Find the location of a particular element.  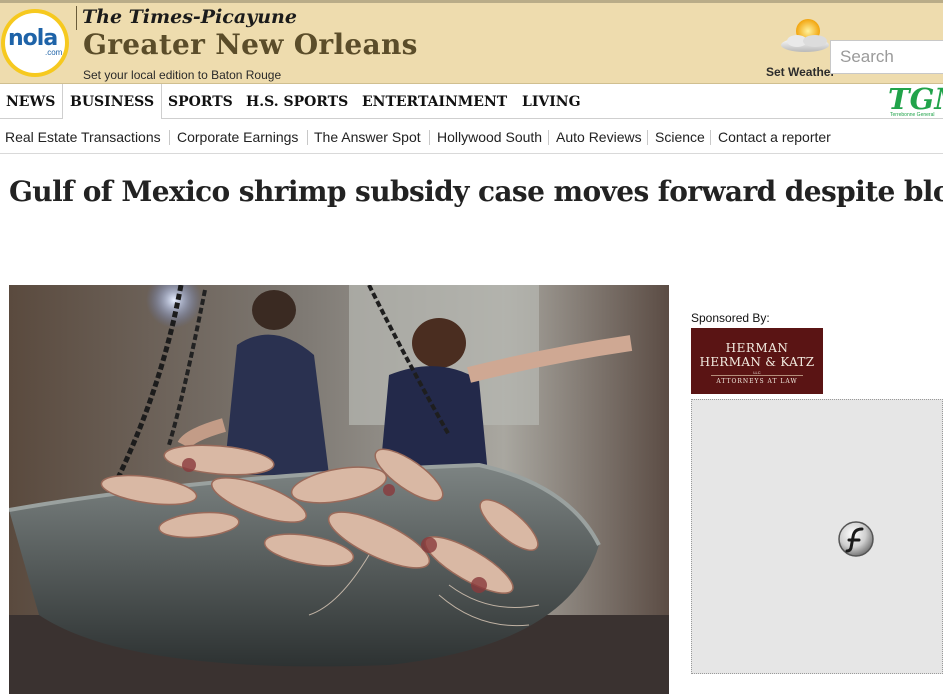

subnav-hollywood-south: Hollywood South is located at coordinates (489, 136).